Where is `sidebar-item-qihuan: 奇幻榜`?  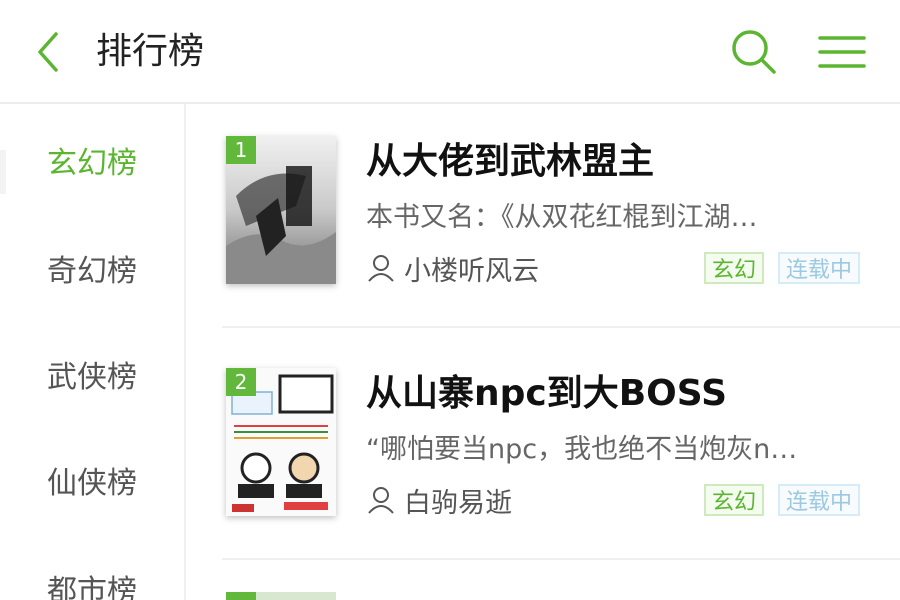
sidebar-item-qihuan: 奇幻榜 is located at coordinates (92, 268).